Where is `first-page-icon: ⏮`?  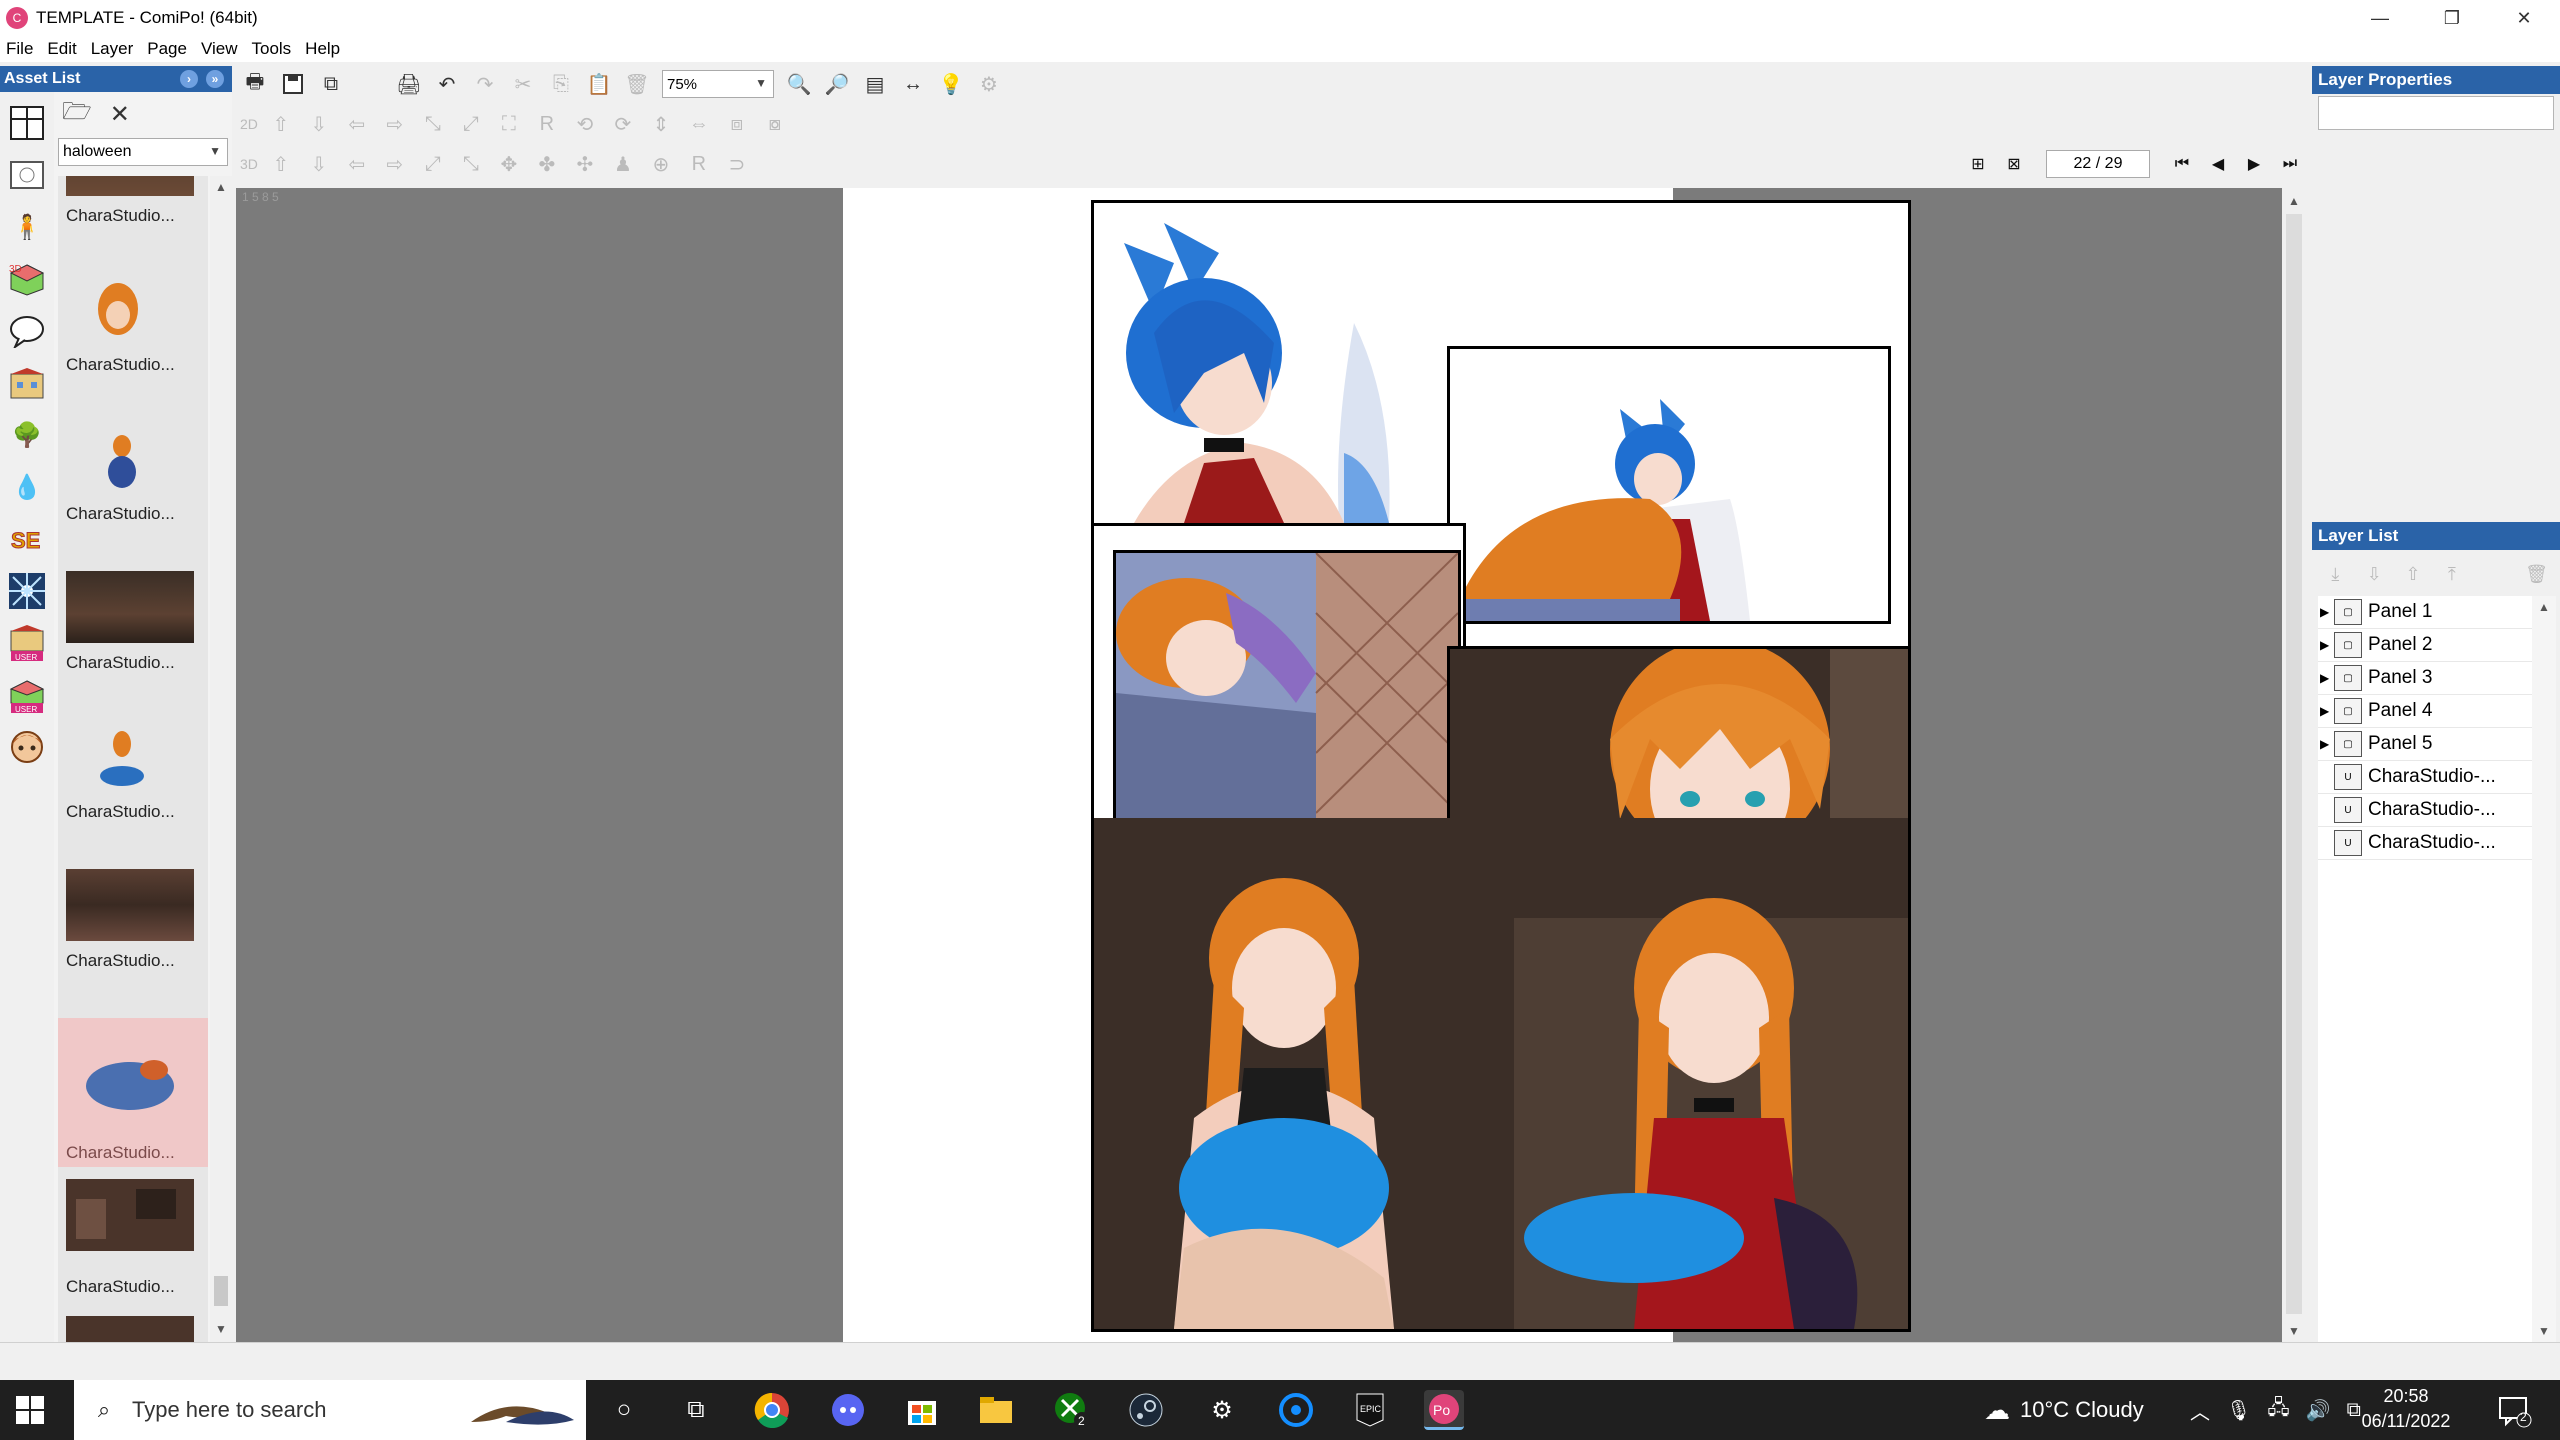 first-page-icon: ⏮ is located at coordinates (2182, 164).